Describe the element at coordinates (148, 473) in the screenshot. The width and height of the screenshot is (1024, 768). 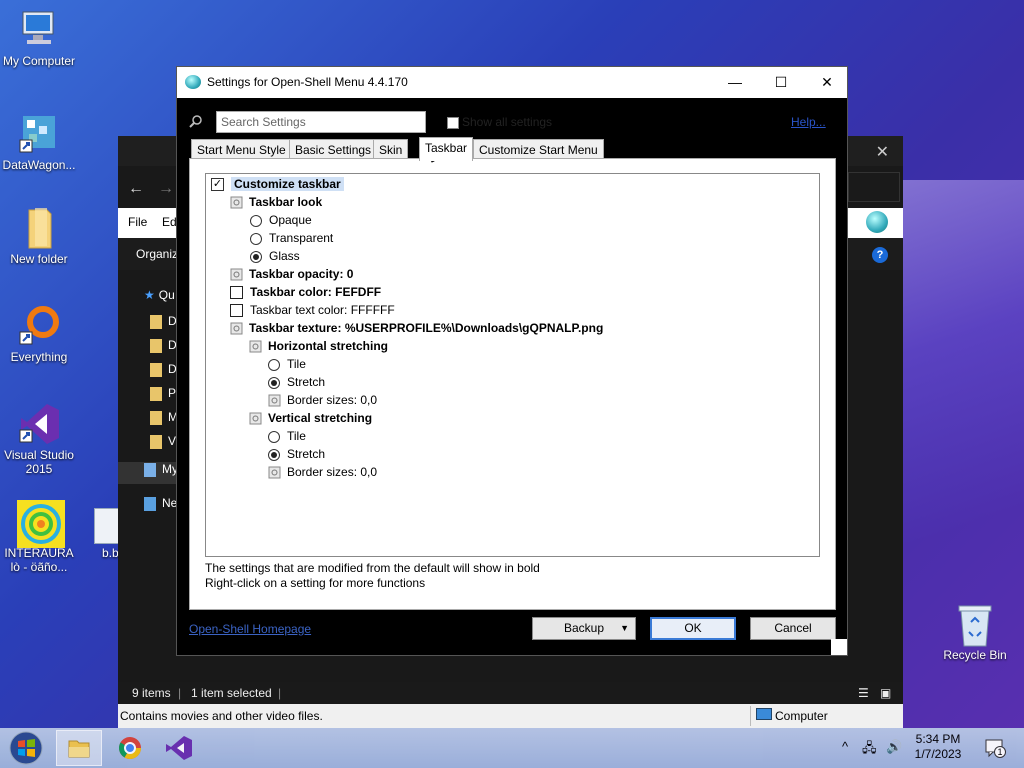
I see `sidebar-item-my-computer: My` at that location.